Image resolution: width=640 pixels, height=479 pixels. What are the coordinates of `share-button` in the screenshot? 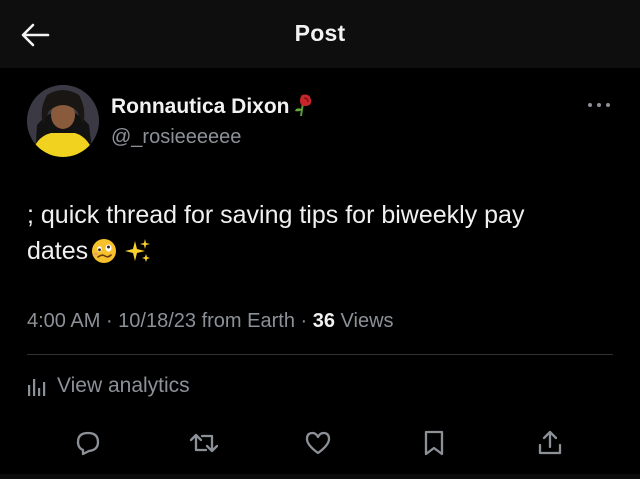 It's located at (550, 443).